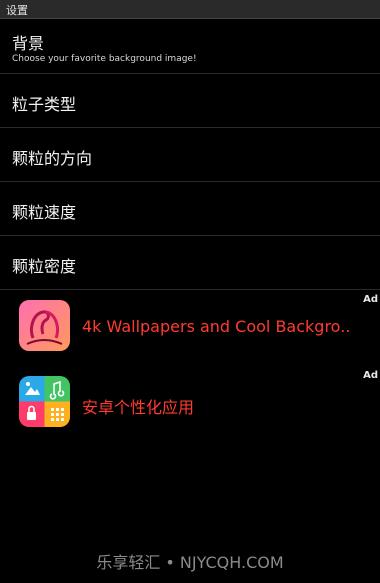  I want to click on title-bar: 设置, so click(190, 9).